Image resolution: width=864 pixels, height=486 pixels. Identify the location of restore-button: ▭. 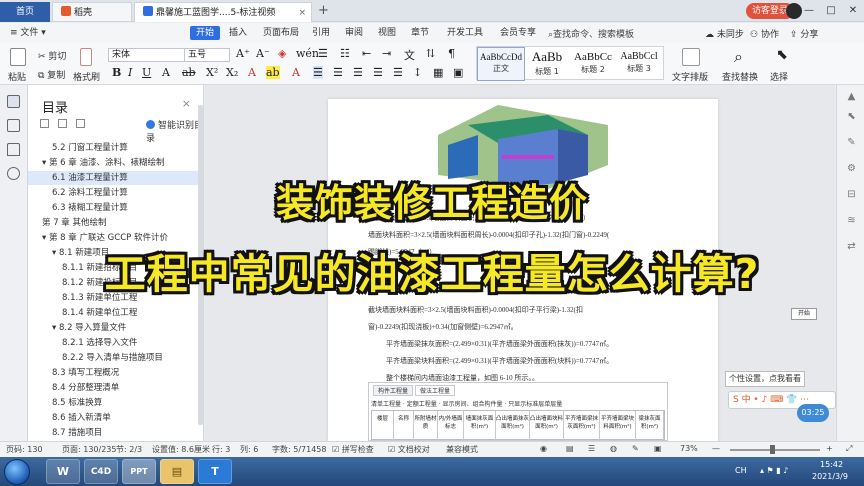
(787, 11).